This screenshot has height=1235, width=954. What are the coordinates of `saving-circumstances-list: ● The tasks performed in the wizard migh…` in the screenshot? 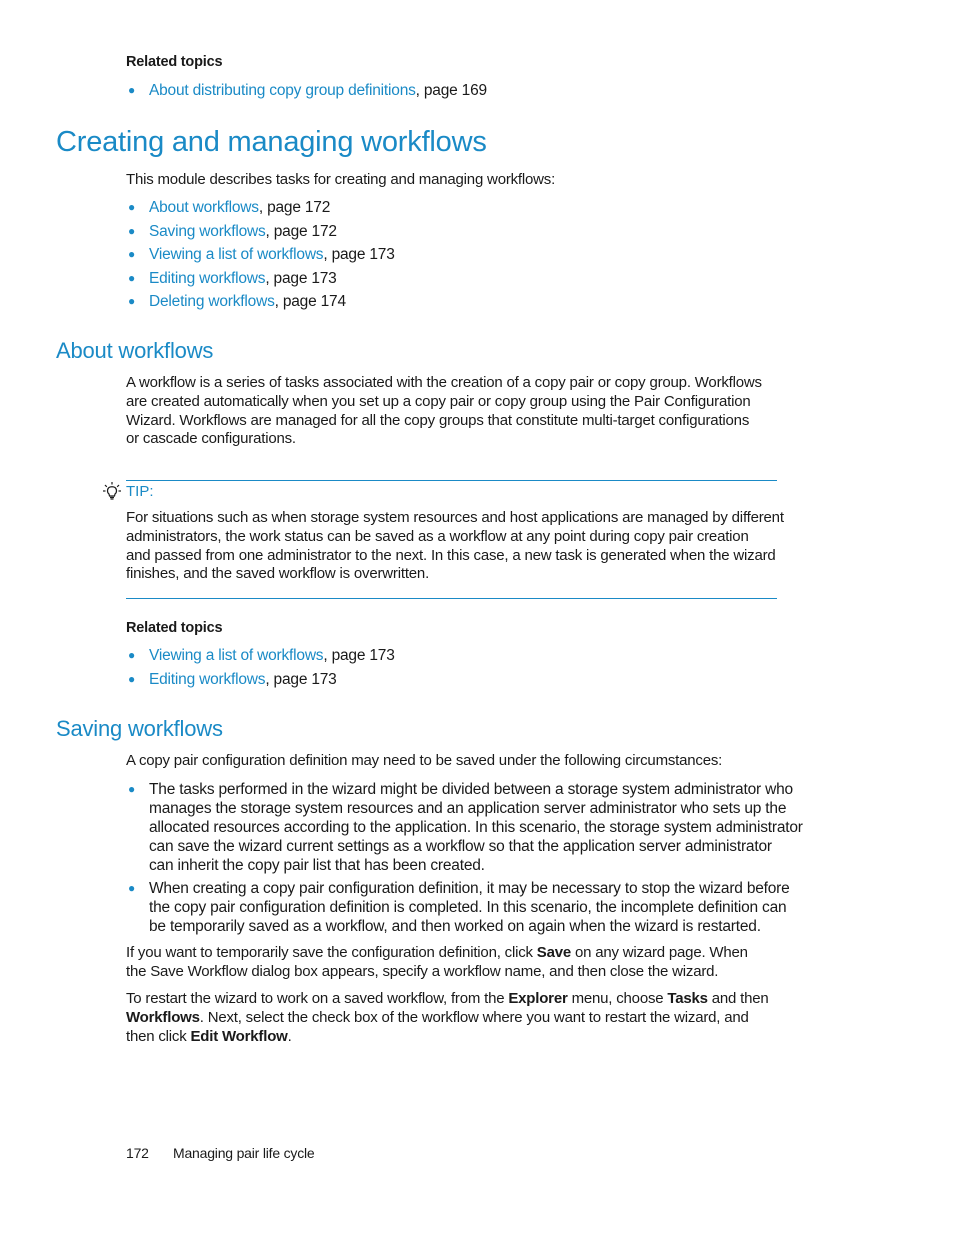 It's located at (471, 860).